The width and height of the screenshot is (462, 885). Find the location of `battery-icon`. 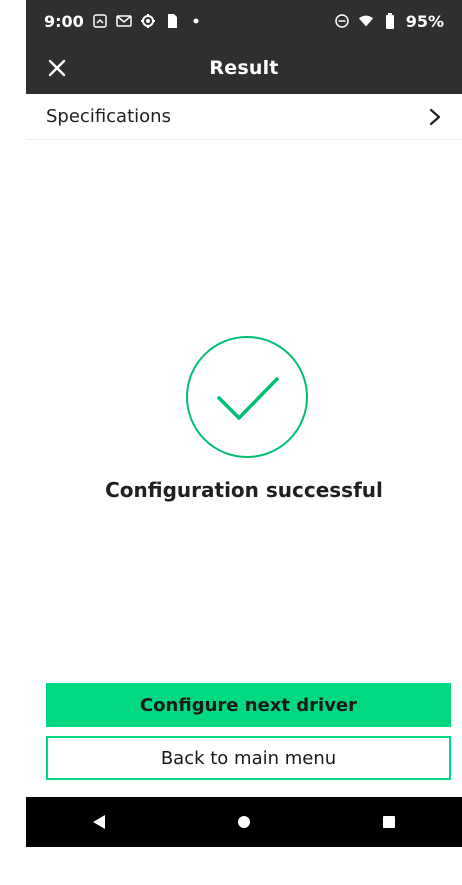

battery-icon is located at coordinates (390, 21).